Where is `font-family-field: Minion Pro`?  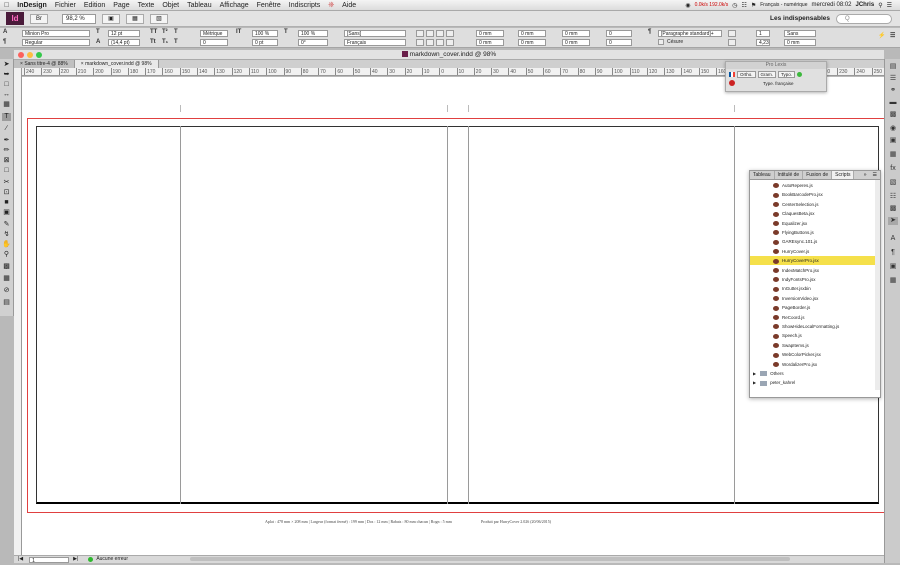
font-family-field: Minion Pro is located at coordinates (56, 33).